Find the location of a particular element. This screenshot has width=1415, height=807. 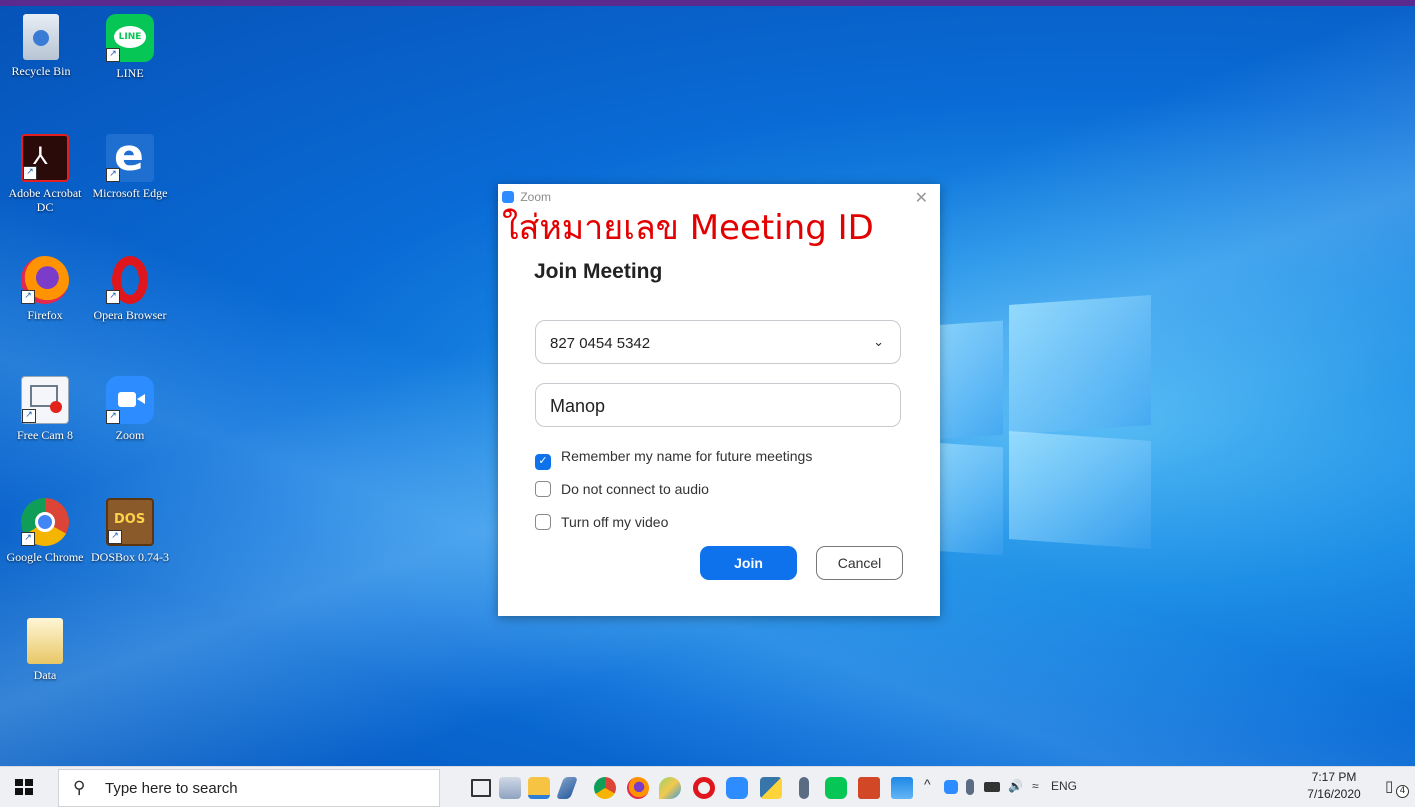

task-view-icon is located at coordinates (481, 788).